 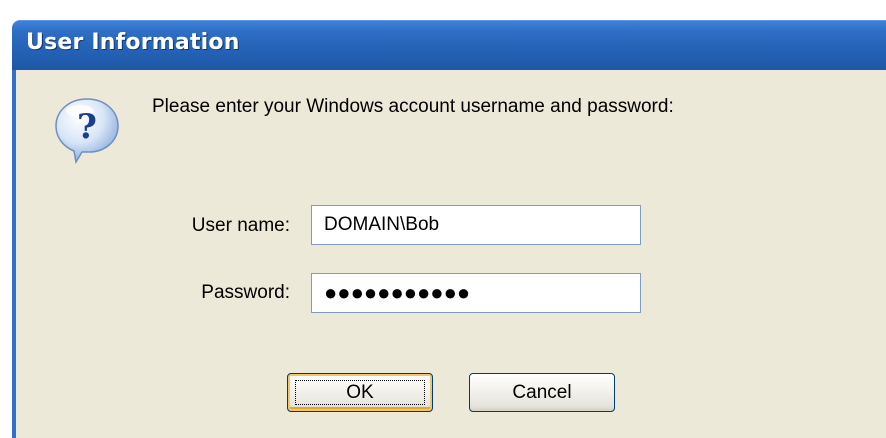 What do you see at coordinates (476, 293) in the screenshot?
I see `password-field: ●●●●●●●●●●●` at bounding box center [476, 293].